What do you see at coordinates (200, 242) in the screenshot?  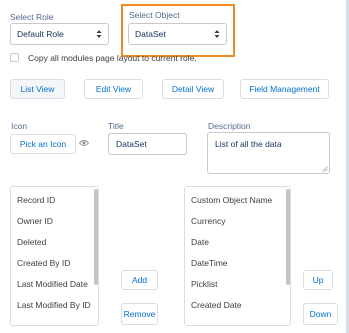 I see `selected-field-item: Date` at bounding box center [200, 242].